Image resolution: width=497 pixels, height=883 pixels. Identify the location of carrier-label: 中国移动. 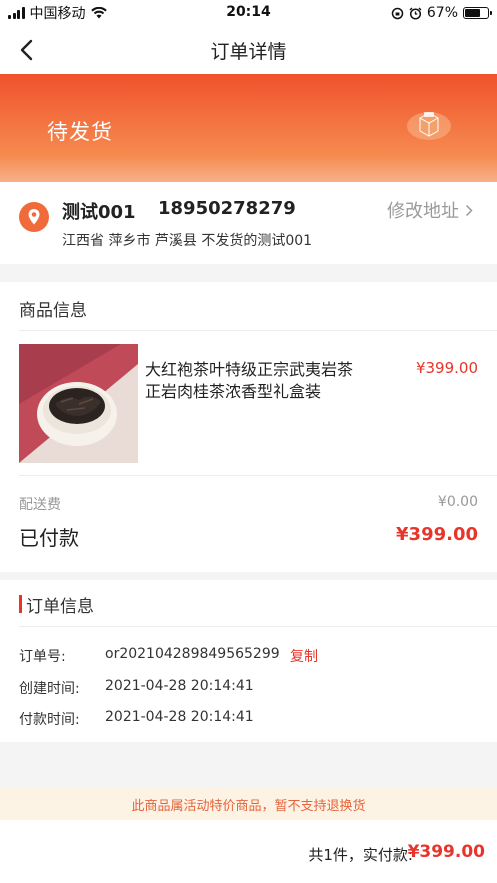
(57, 14).